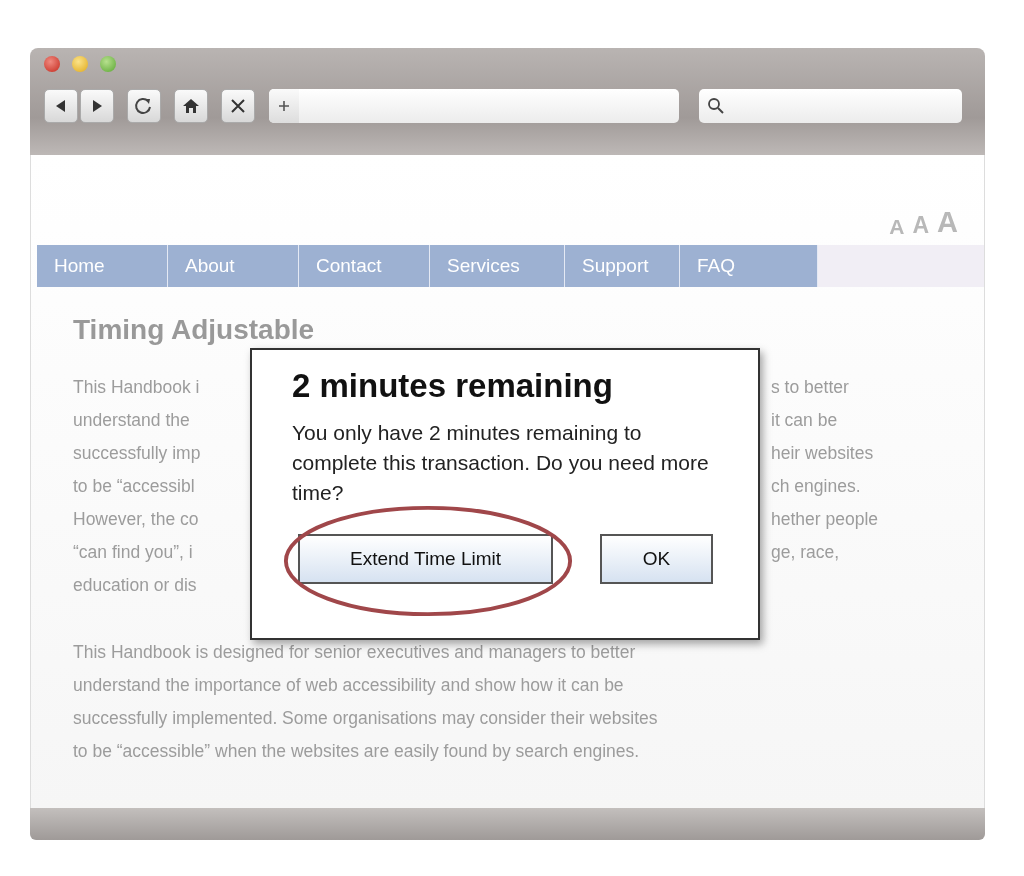 This screenshot has height=876, width=1024. I want to click on nav-link: FAQ, so click(749, 266).